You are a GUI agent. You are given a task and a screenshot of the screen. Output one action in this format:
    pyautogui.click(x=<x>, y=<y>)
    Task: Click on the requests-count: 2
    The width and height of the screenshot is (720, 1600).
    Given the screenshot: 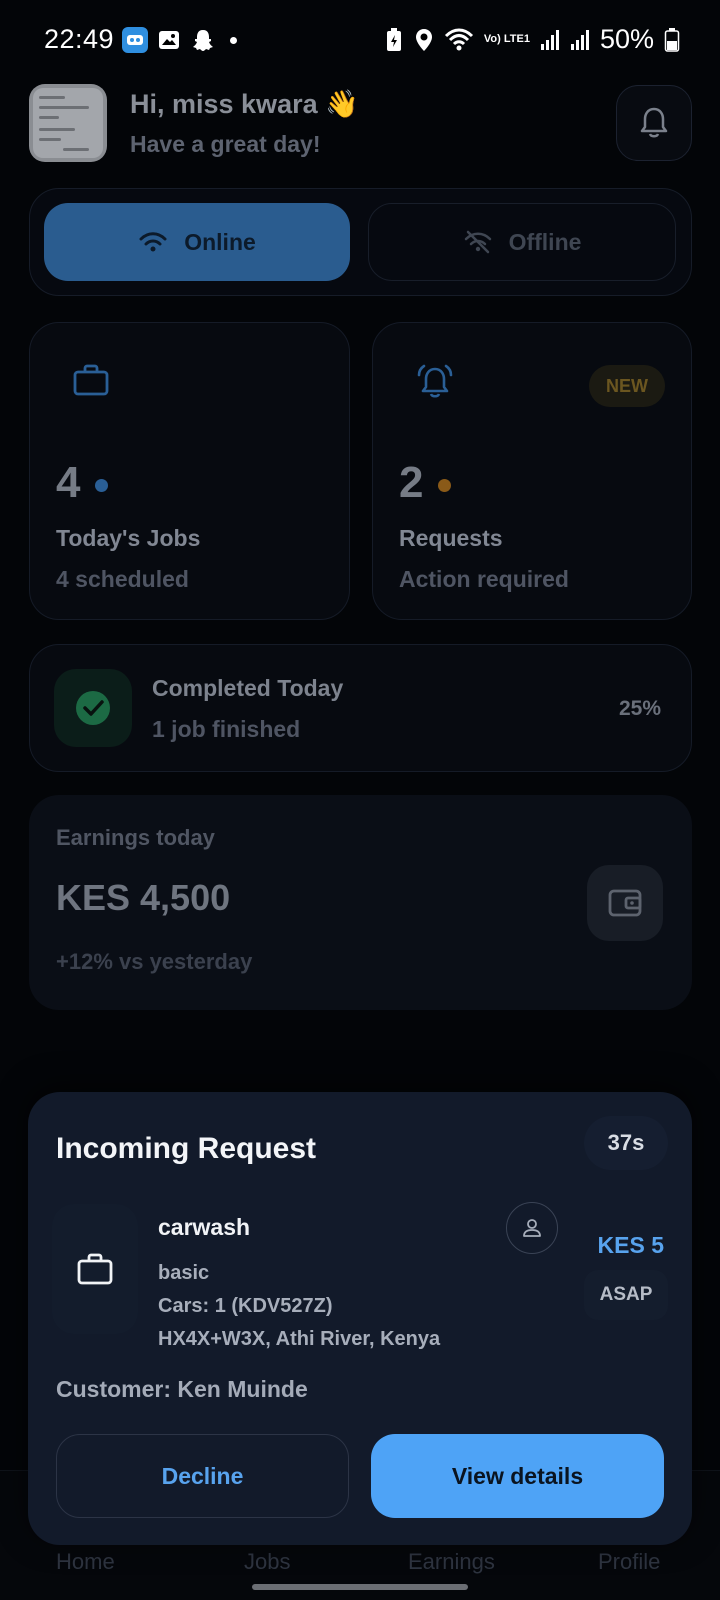 What is the action you would take?
    pyautogui.click(x=411, y=482)
    